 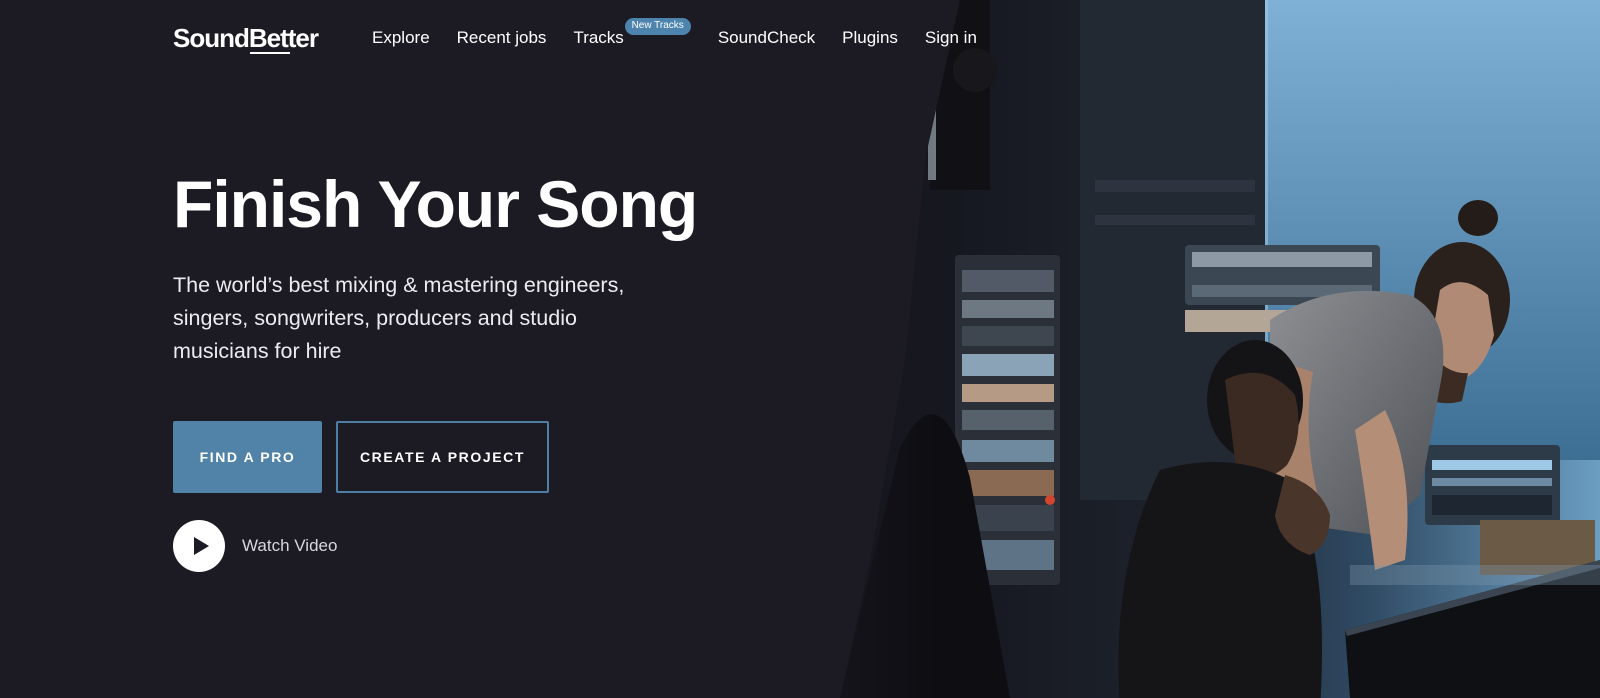 What do you see at coordinates (211, 38) in the screenshot?
I see `logo-sound-text: Sound` at bounding box center [211, 38].